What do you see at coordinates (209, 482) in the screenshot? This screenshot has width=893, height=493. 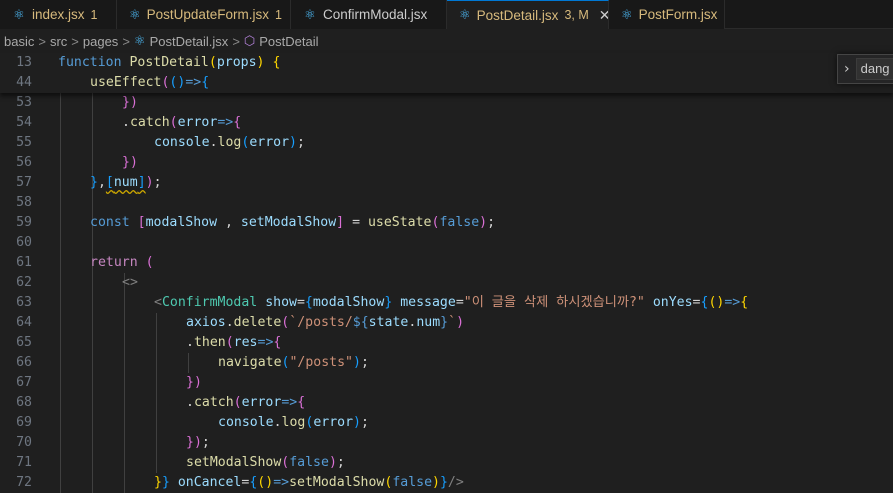 I see `code-token: onCancel` at bounding box center [209, 482].